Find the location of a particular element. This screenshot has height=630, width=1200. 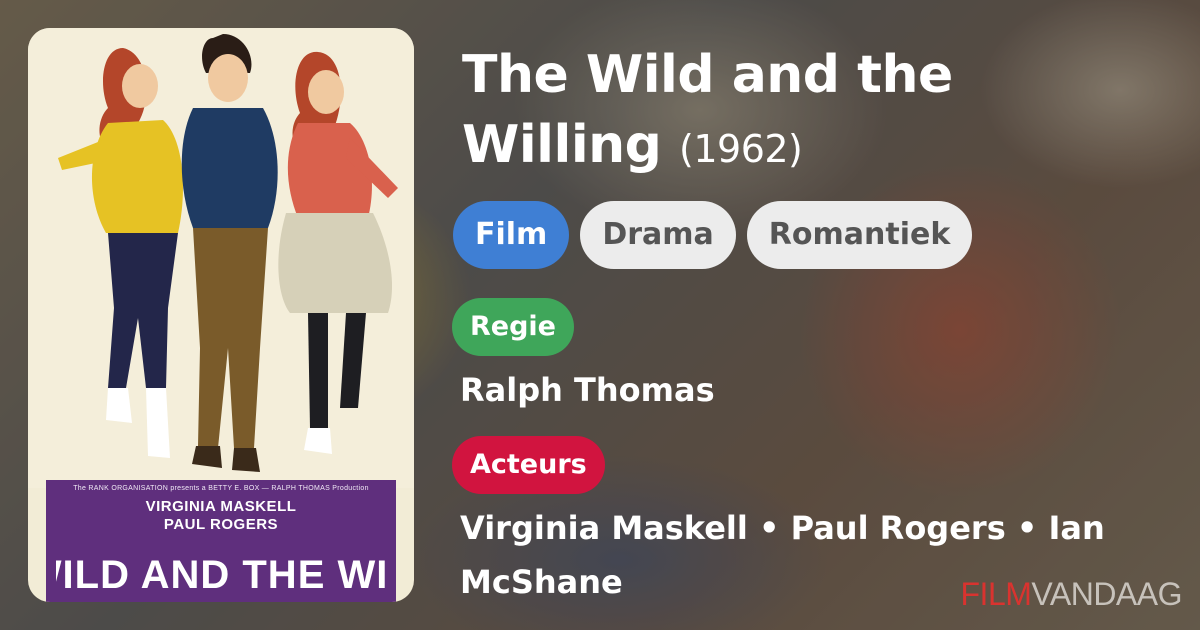

movie-year: (1962) is located at coordinates (741, 149).